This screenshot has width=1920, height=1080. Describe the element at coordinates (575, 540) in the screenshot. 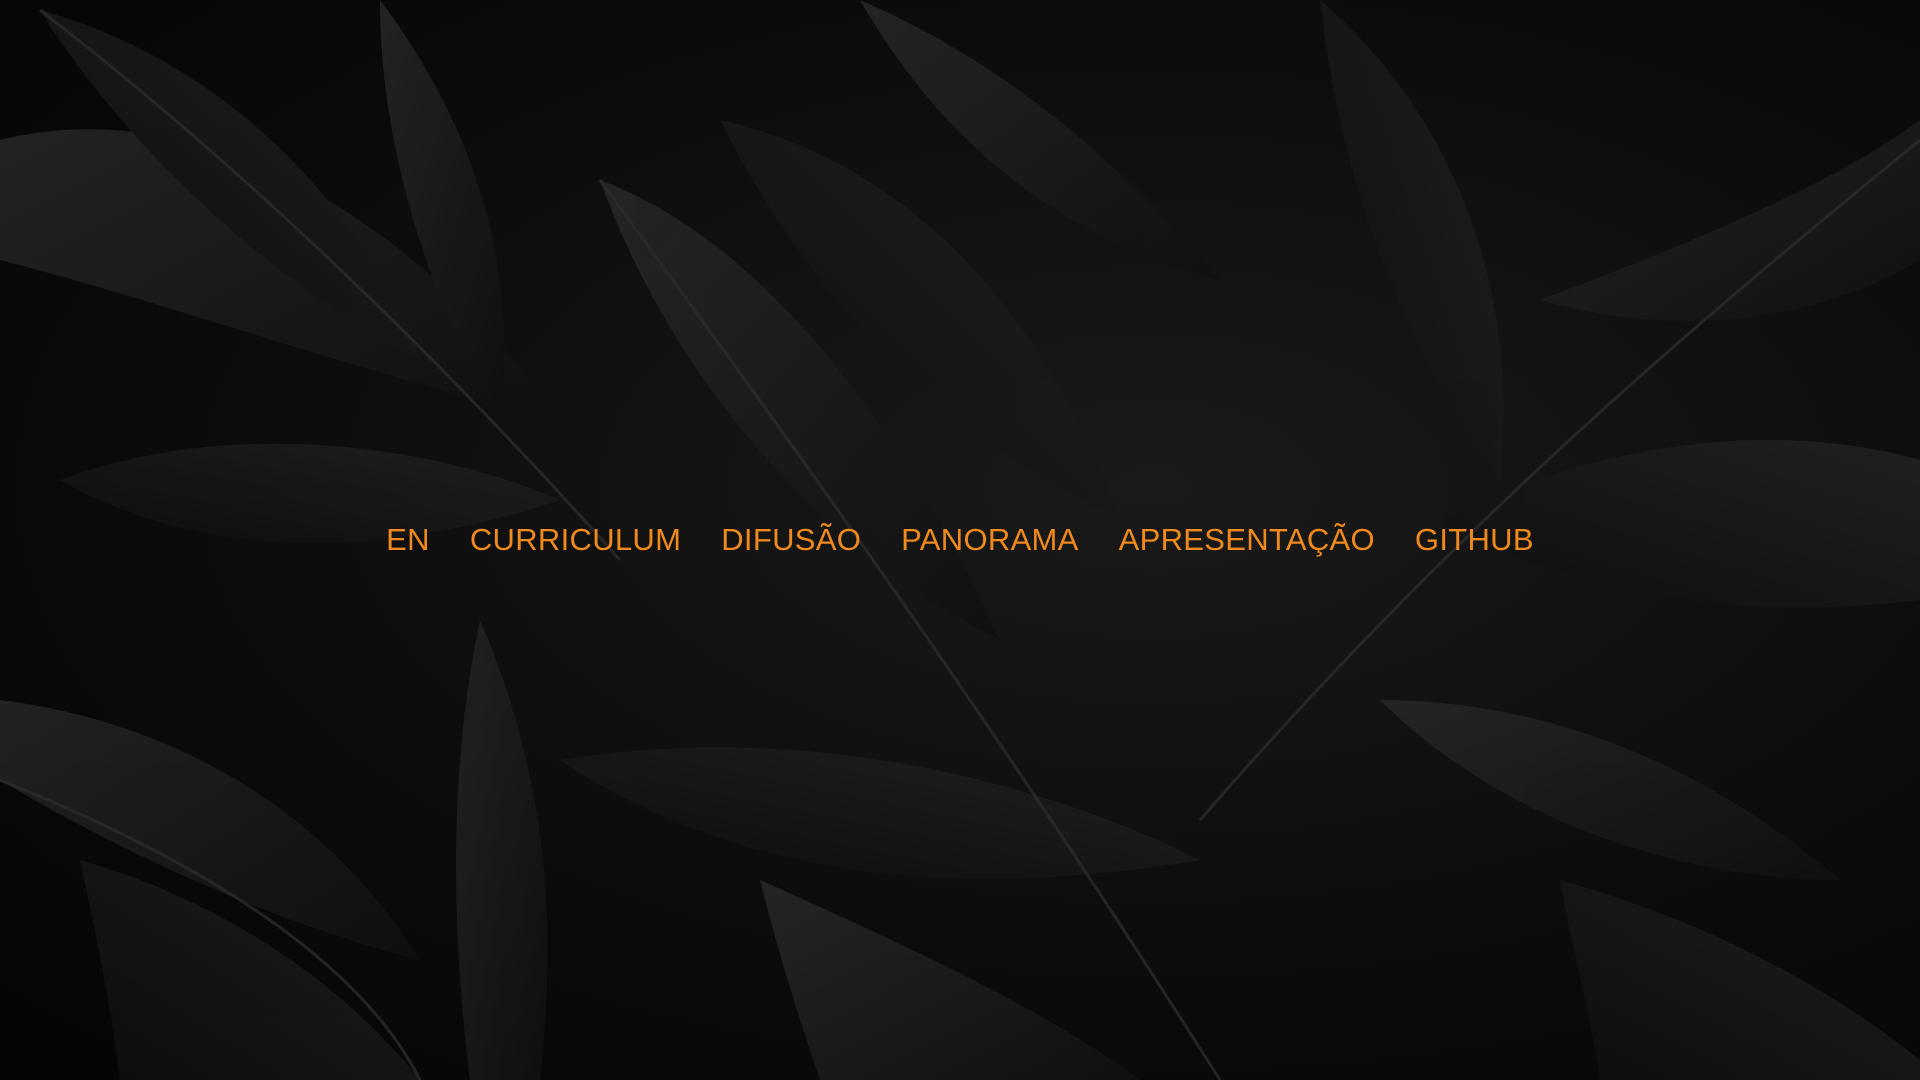

I see `nav-link-curriculum: CURRICULUM` at that location.